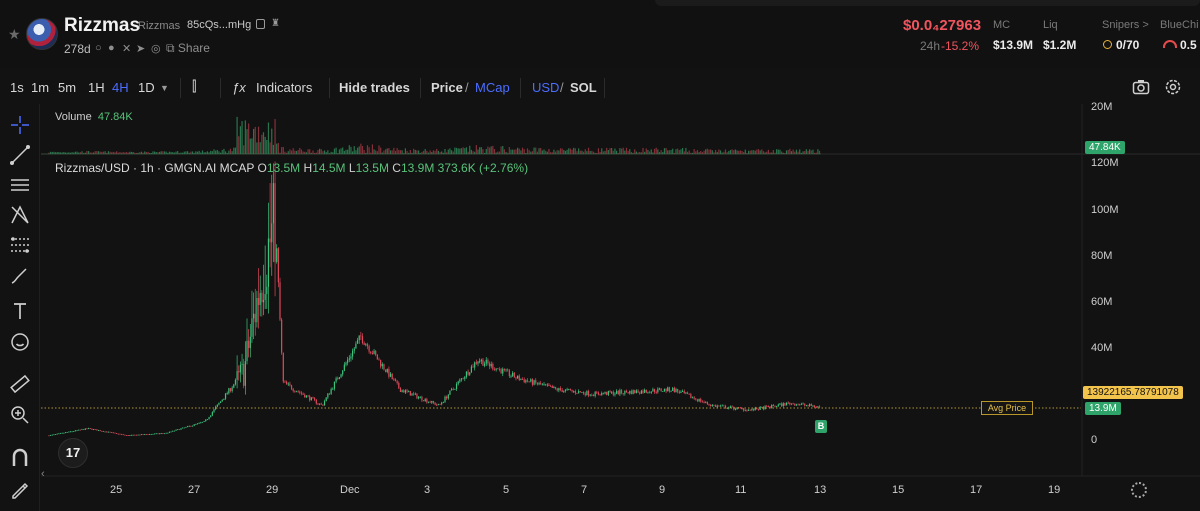 This screenshot has width=1200, height=511. I want to click on tradingview-logo: 17, so click(73, 453).